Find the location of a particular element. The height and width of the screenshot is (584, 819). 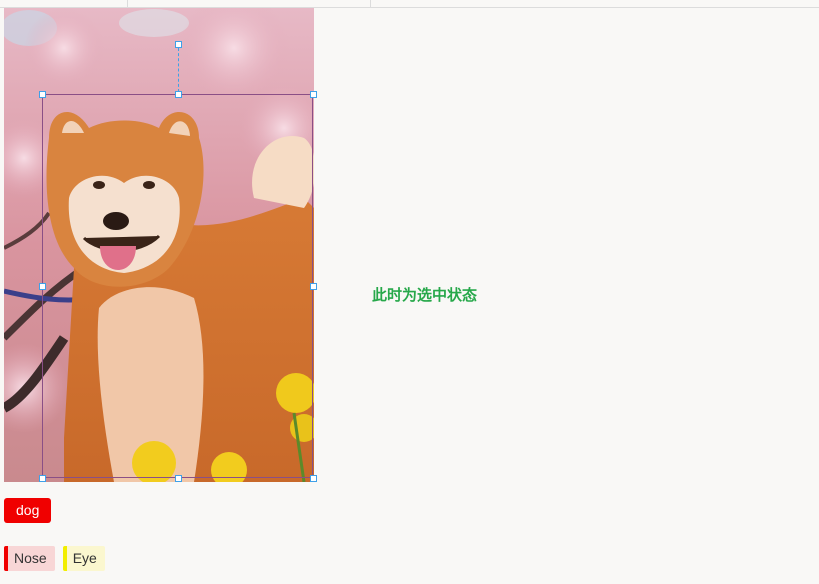

resize-handle-top-left is located at coordinates (42, 94).